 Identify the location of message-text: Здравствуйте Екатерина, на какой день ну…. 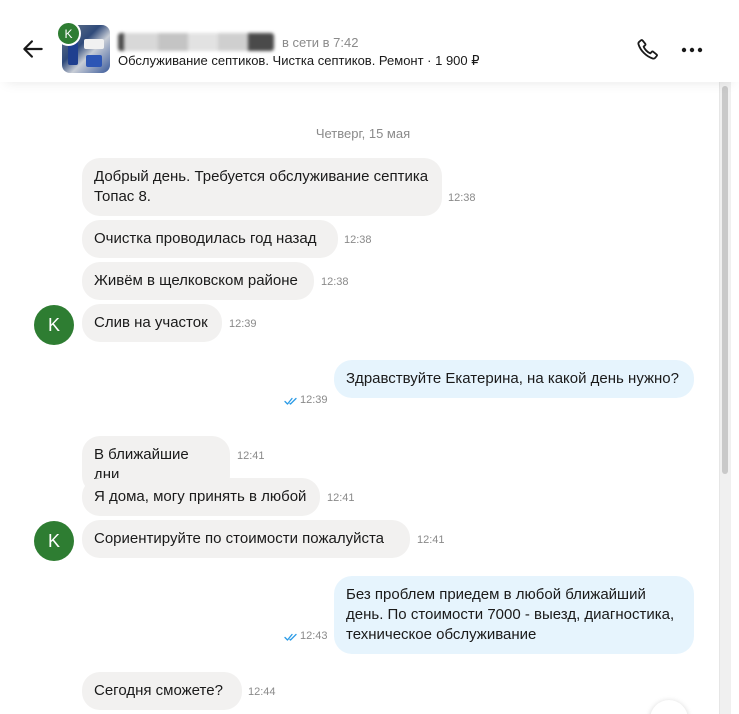
(512, 378).